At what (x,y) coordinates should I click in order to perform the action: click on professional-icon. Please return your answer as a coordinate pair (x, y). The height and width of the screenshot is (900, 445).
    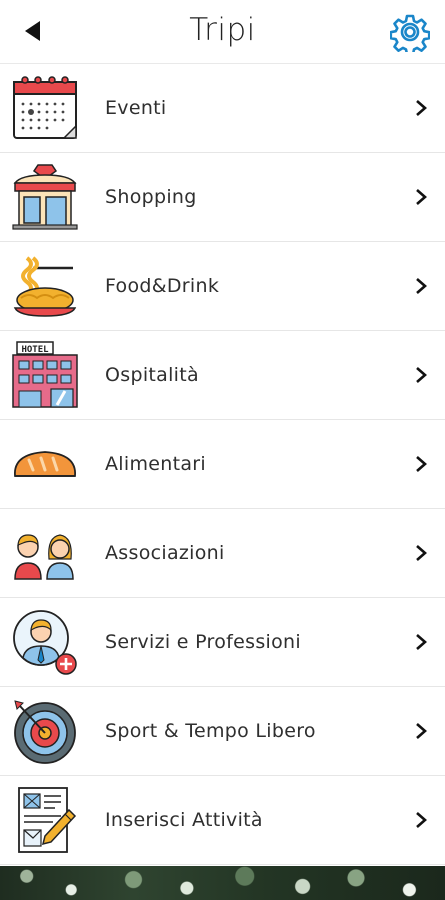
    Looking at the image, I should click on (45, 642).